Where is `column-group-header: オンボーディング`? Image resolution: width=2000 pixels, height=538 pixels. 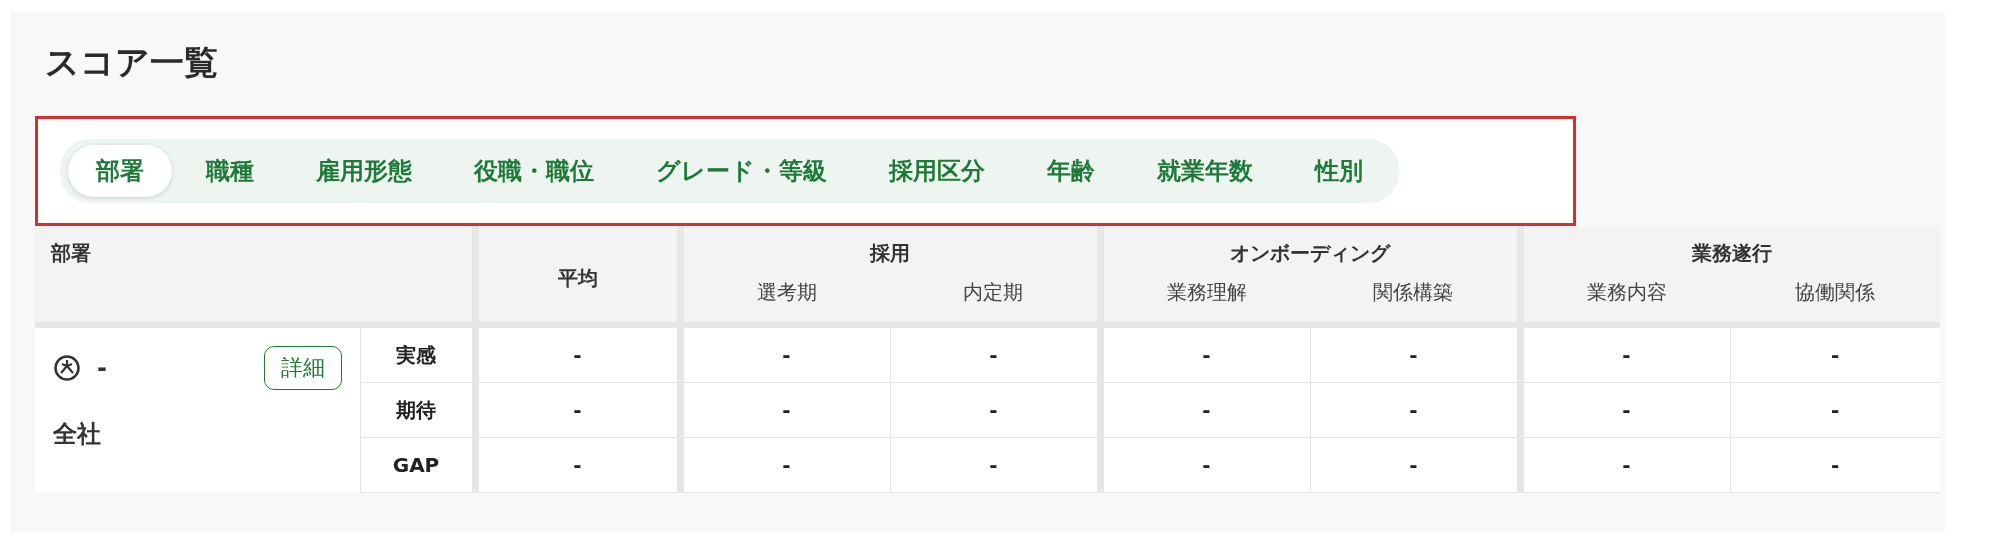
column-group-header: オンボーディング is located at coordinates (1310, 249).